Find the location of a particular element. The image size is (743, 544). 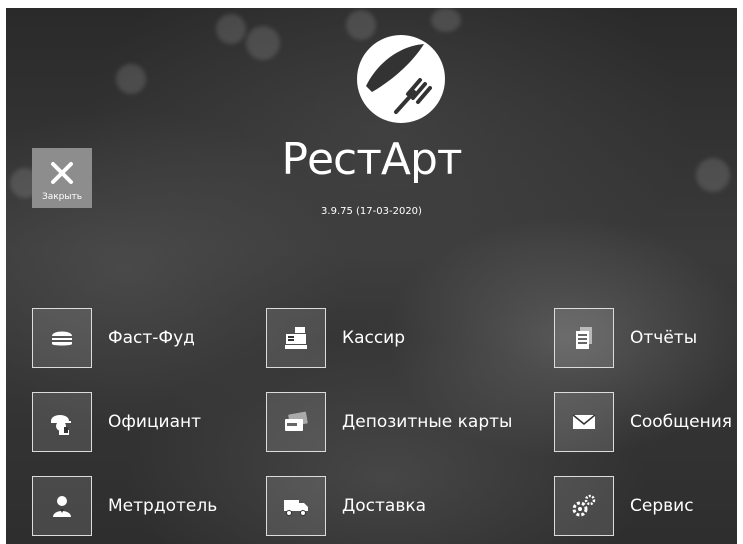

tile-fast-food: Фаст-Фуд is located at coordinates (113, 338).